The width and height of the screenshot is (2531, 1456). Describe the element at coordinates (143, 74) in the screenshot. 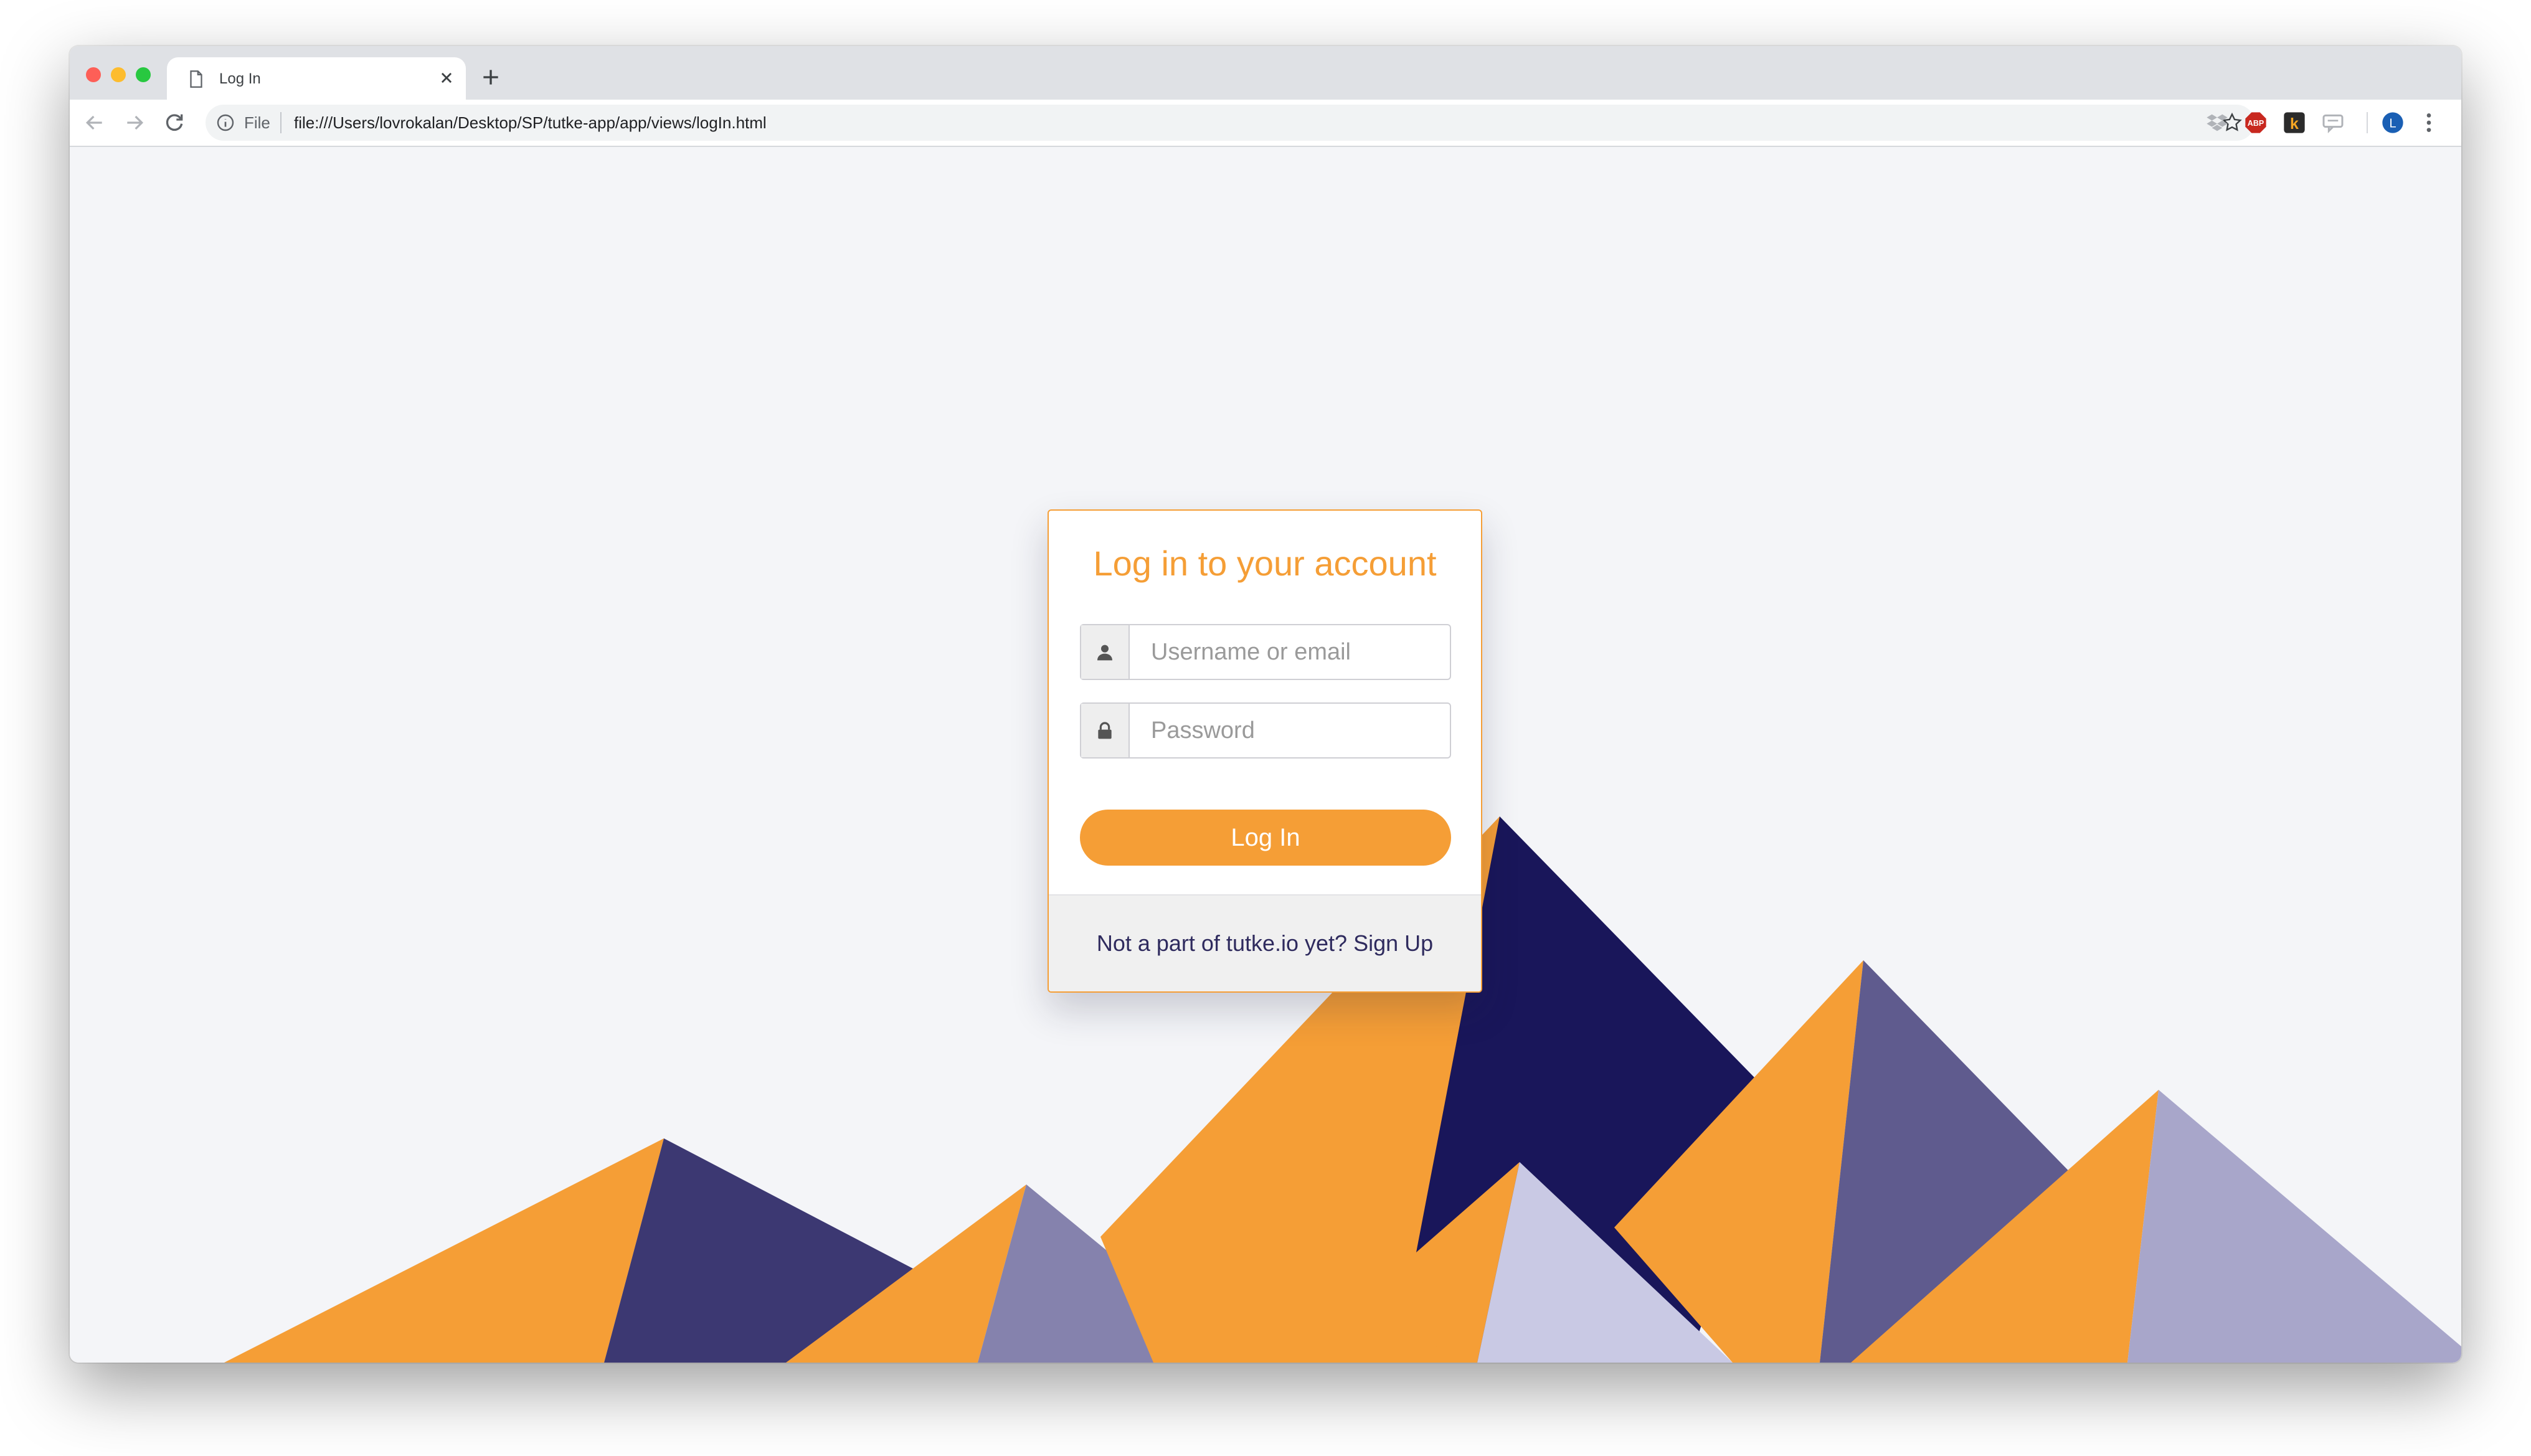

I see `maximize-window-button` at that location.